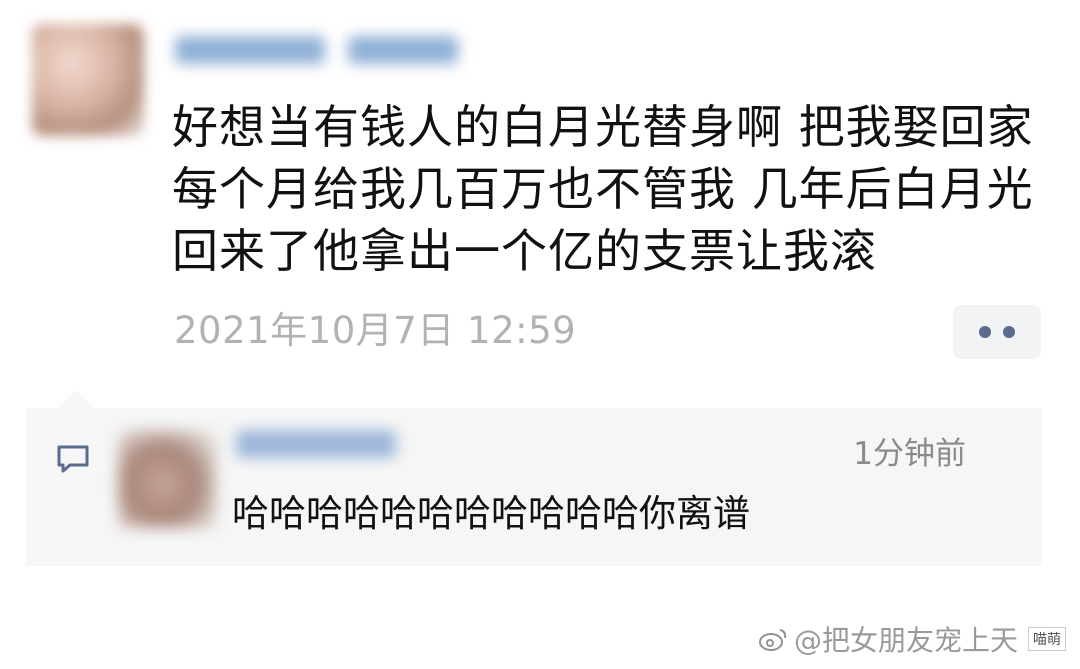  I want to click on weibo-watermark: @把女朋友宠上天 喵萌, so click(912, 639).